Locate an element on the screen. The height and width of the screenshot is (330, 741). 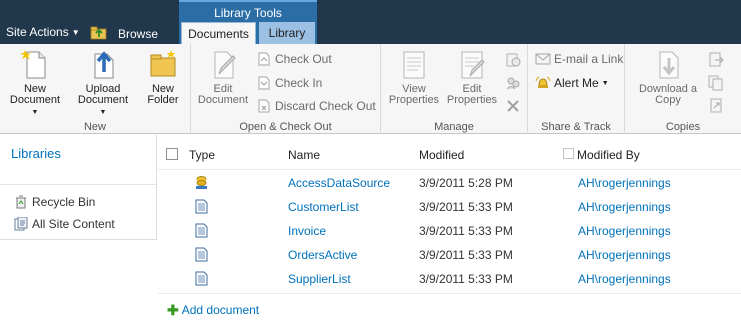
site-actions-menu: Site Actions ▼ is located at coordinates (43, 32).